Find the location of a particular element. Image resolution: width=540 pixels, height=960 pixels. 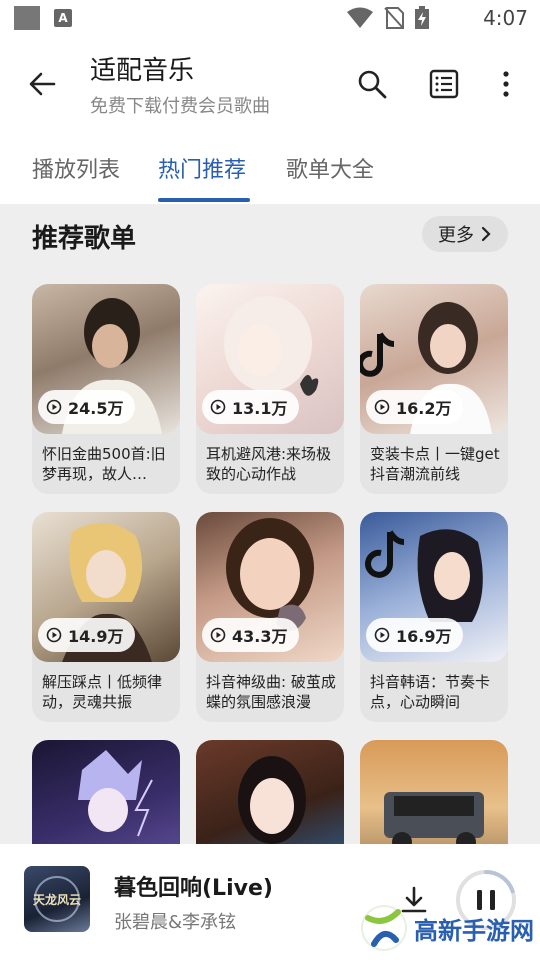

tab-playlist-collection: 歌单大全 is located at coordinates (330, 168).